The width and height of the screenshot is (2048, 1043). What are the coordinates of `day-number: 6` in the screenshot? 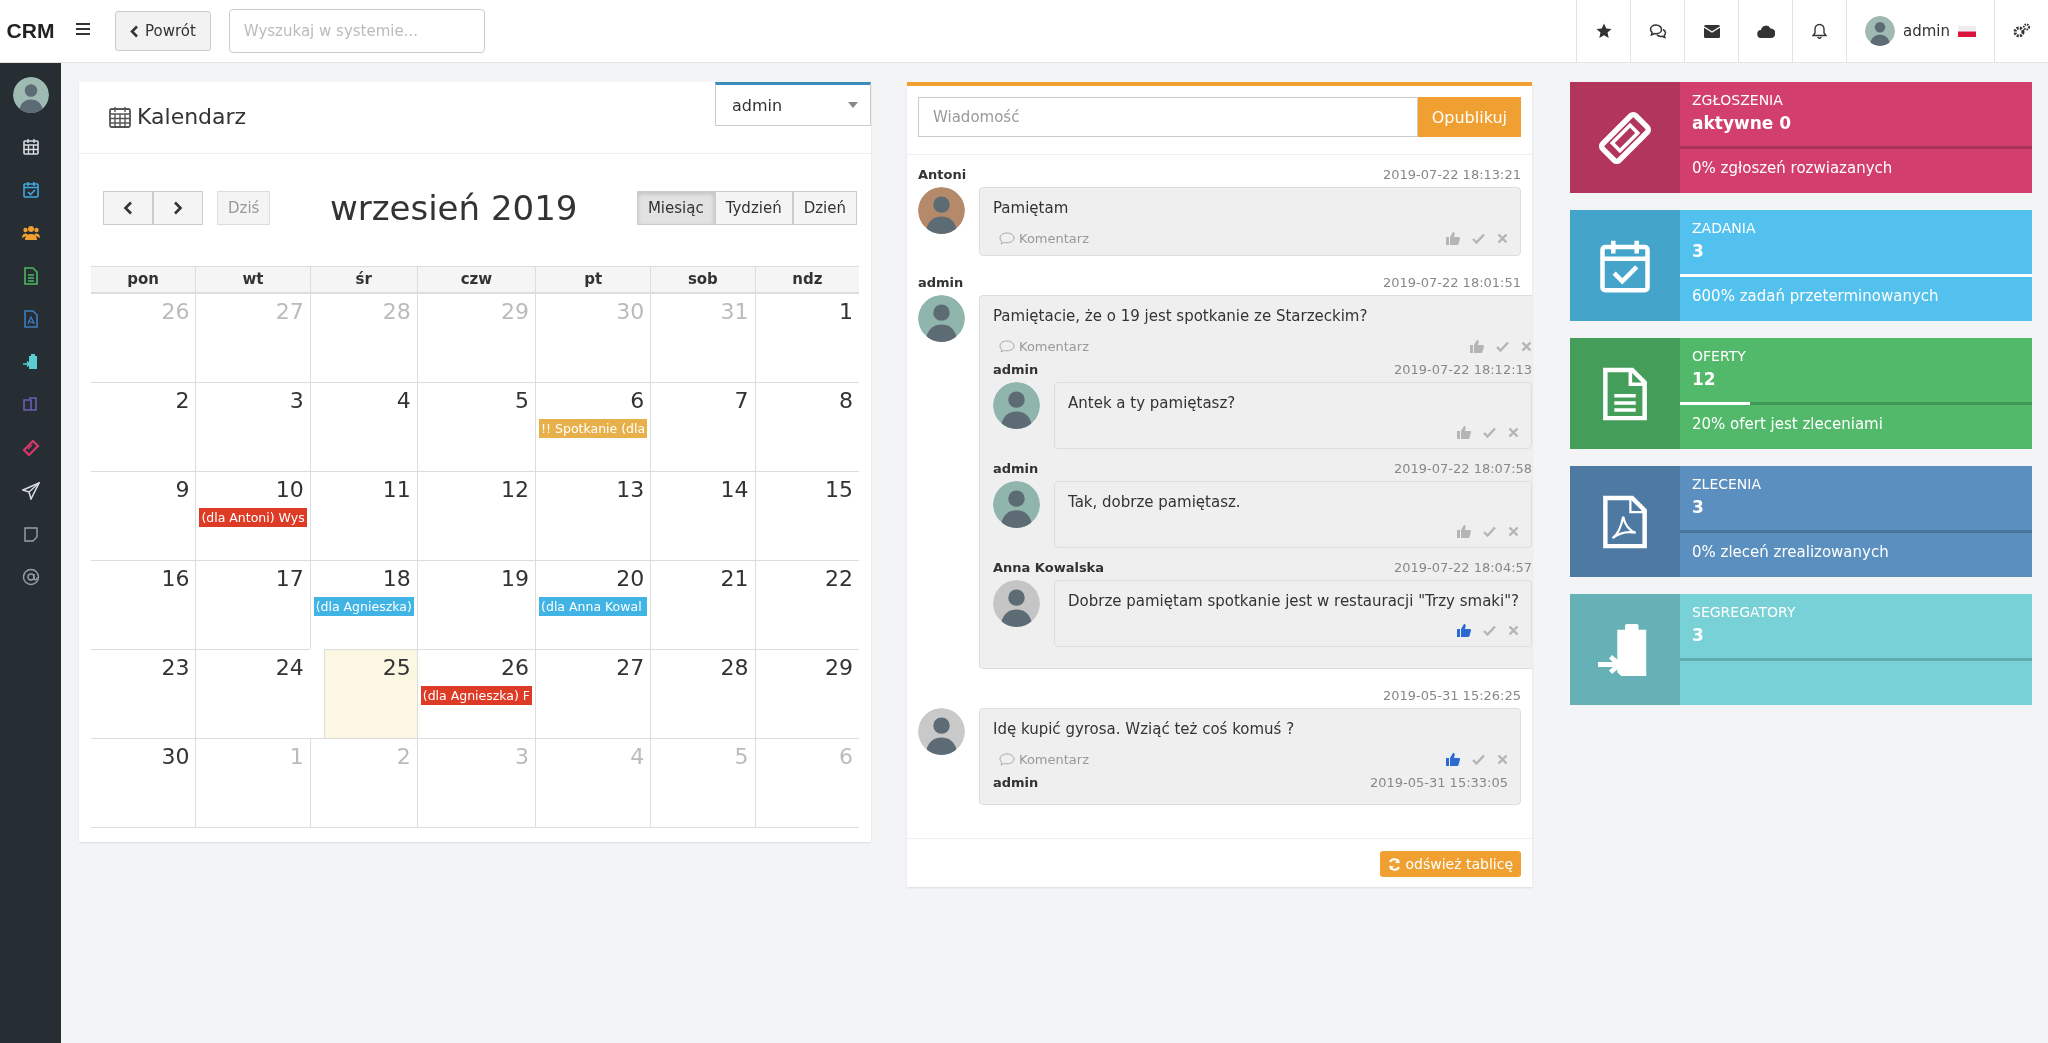 It's located at (637, 398).